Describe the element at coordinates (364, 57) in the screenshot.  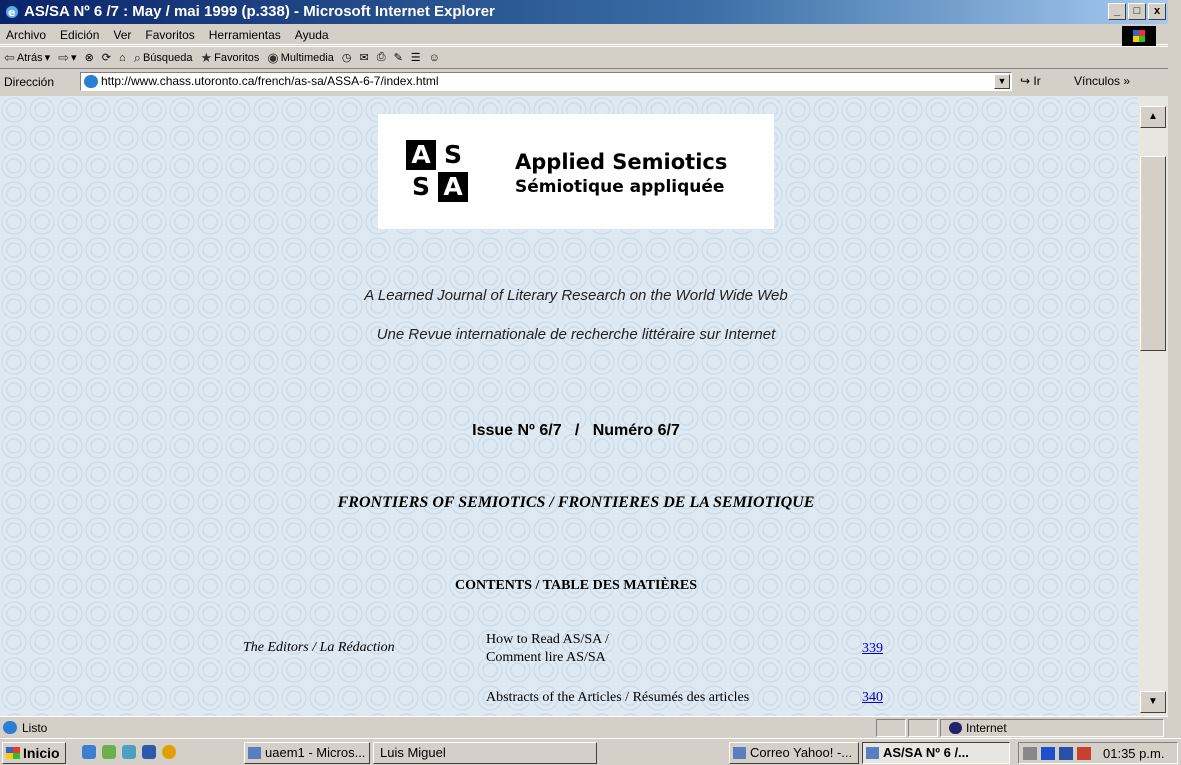
I see `mail-icon: ✉` at that location.